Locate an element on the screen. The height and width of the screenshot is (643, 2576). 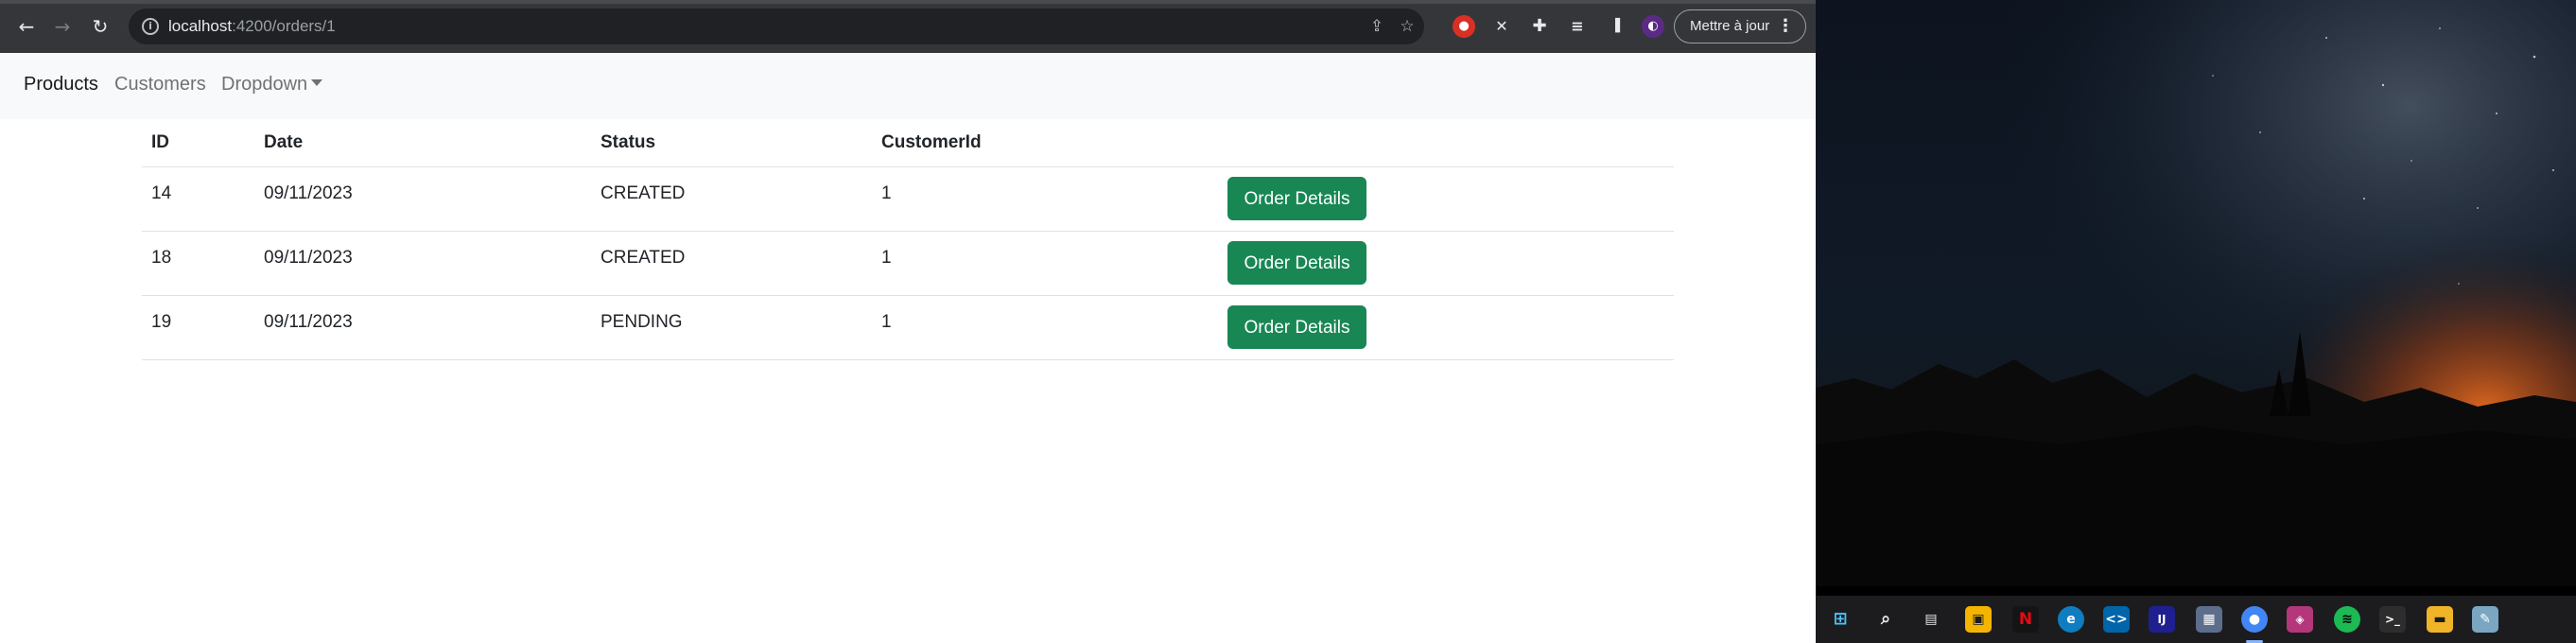
extension-red-icon: ● is located at coordinates (1464, 26).